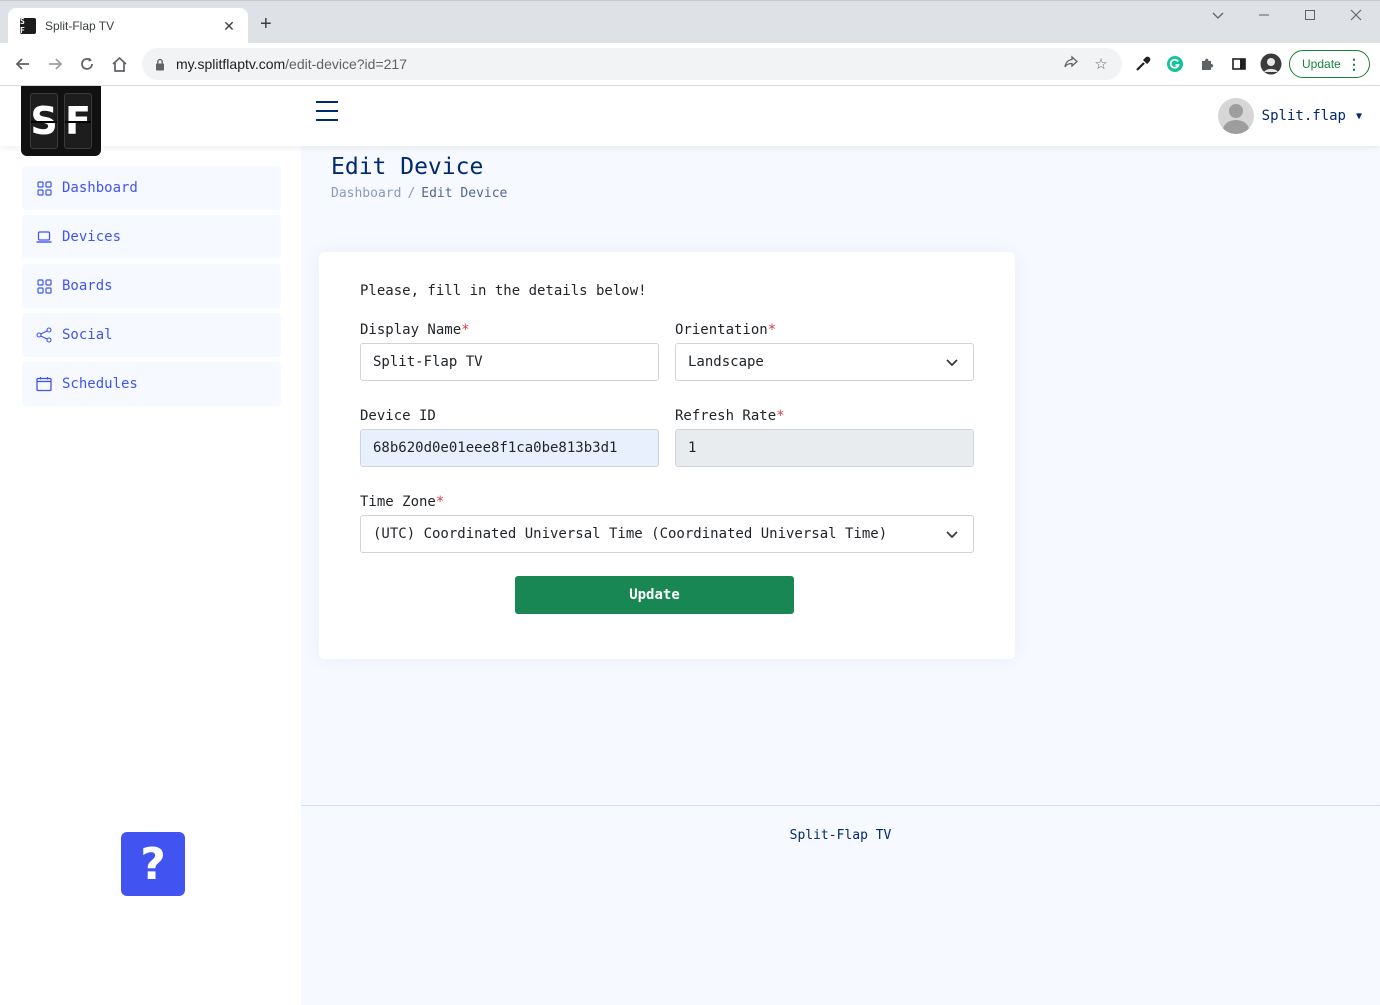 Image resolution: width=1380 pixels, height=1005 pixels. What do you see at coordinates (415, 330) in the screenshot?
I see `display-name-label: Display Name*` at bounding box center [415, 330].